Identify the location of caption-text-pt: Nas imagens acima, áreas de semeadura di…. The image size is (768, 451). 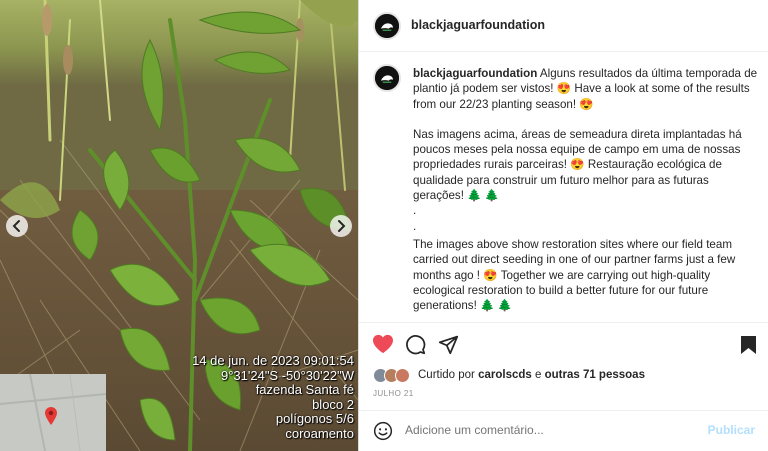
(577, 165).